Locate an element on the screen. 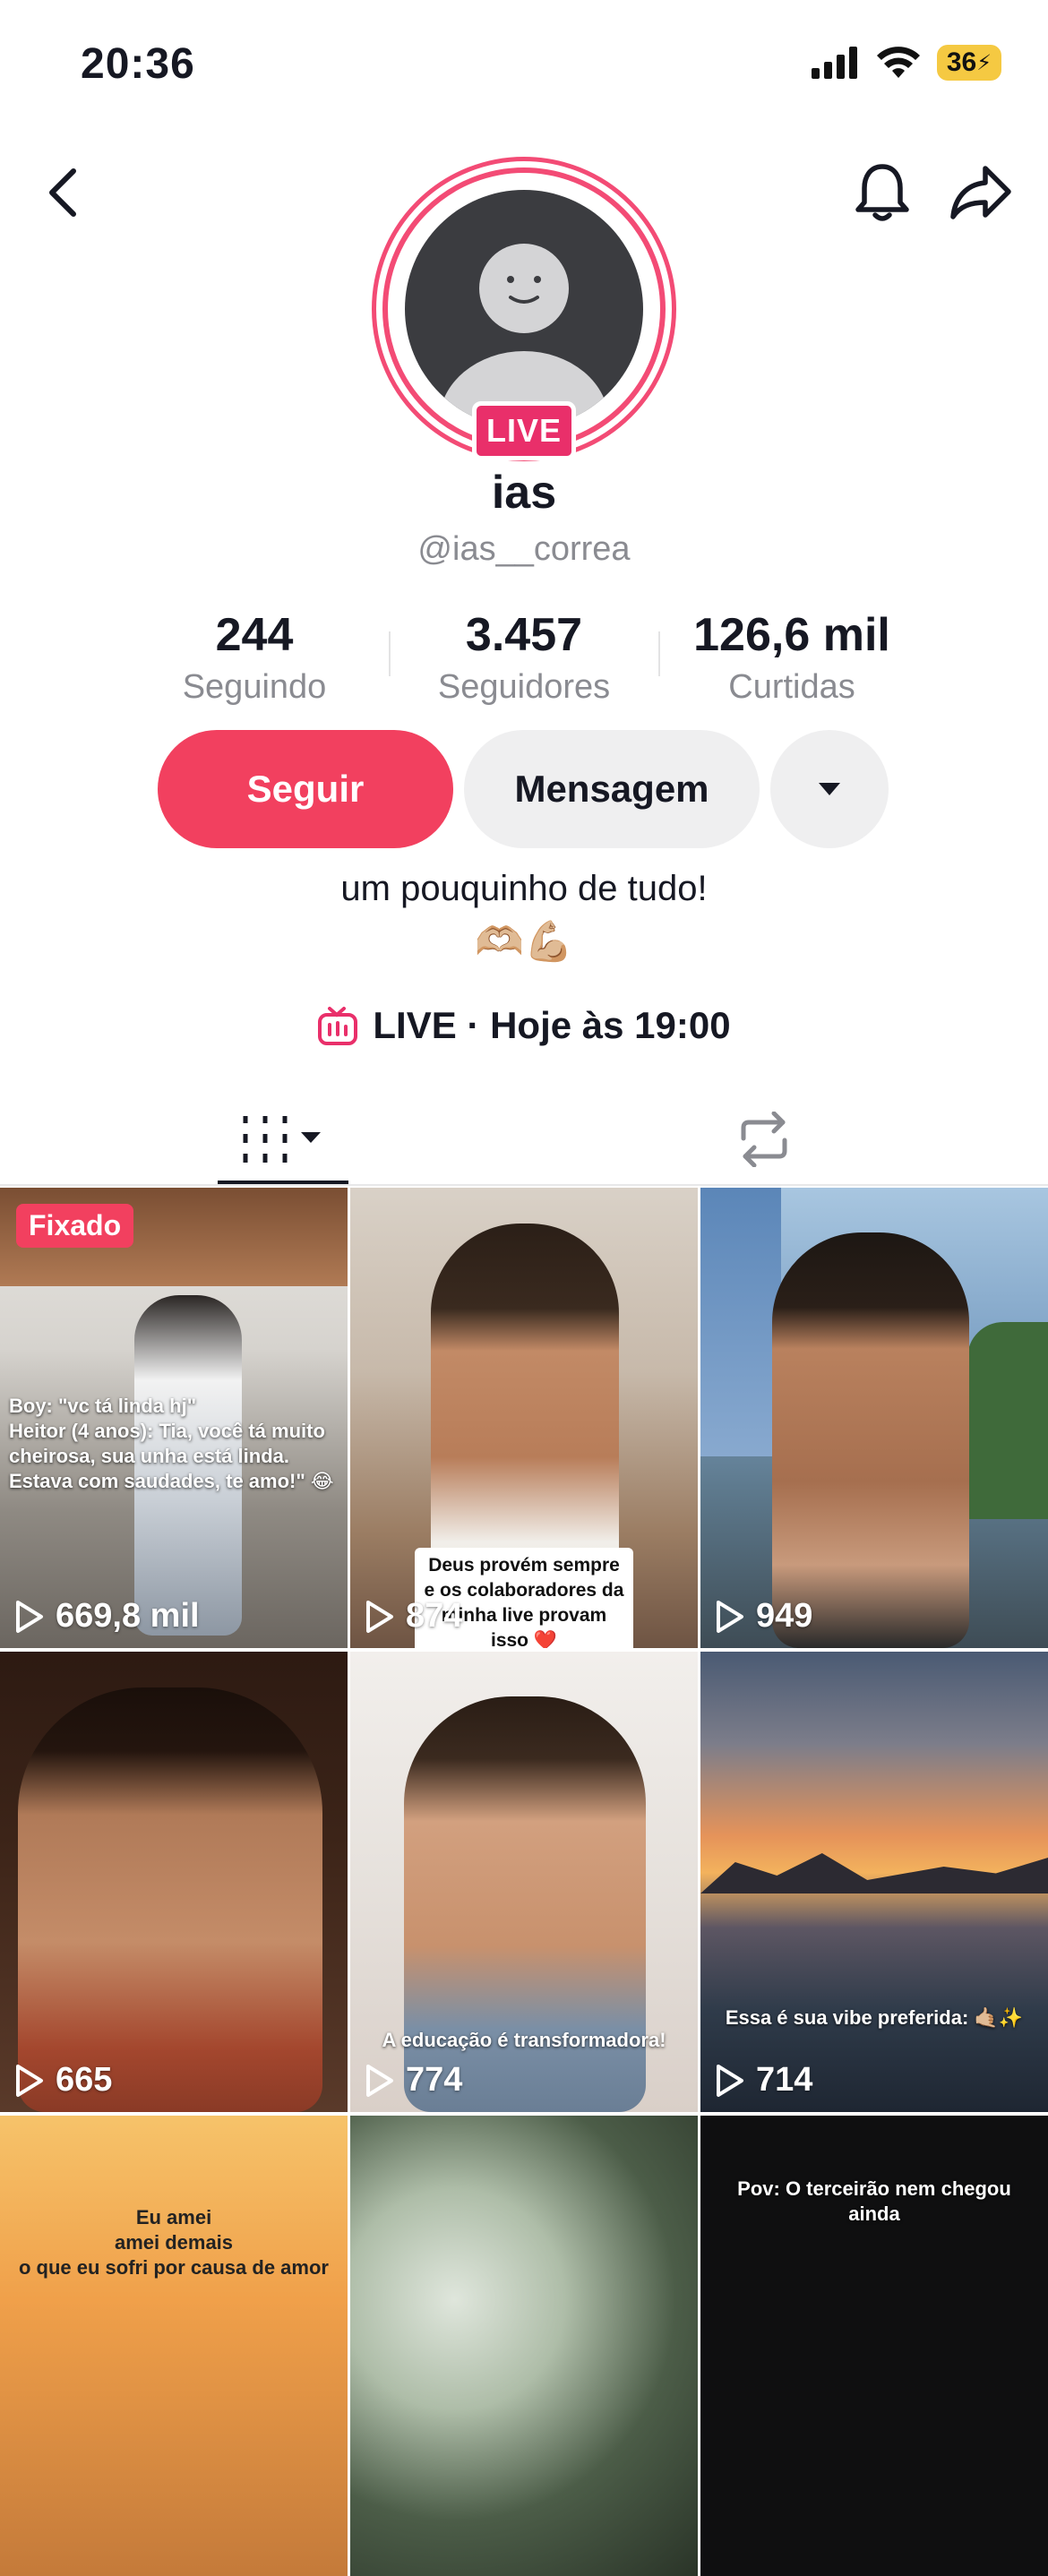 This screenshot has width=1048, height=2576. share-arrow-icon is located at coordinates (981, 192).